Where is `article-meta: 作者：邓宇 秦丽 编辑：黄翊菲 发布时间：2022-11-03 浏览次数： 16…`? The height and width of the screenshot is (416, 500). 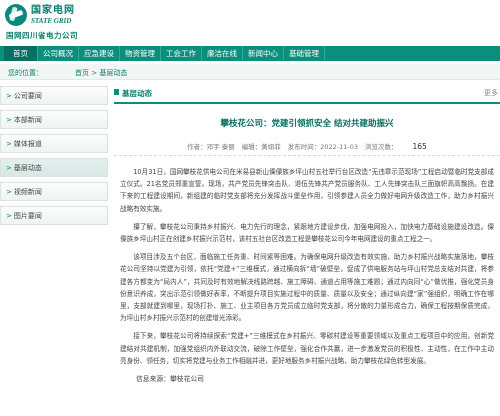
article-meta: 作者：邓宇 秦丽 编辑：黄翊菲 发布时间：2022-11-03 浏览次数： 16… is located at coordinates (307, 148).